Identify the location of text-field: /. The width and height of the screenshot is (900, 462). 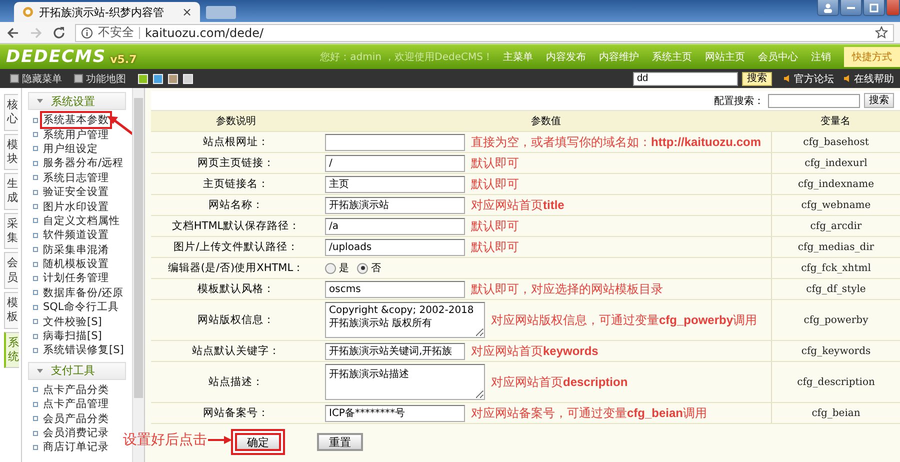
(395, 163).